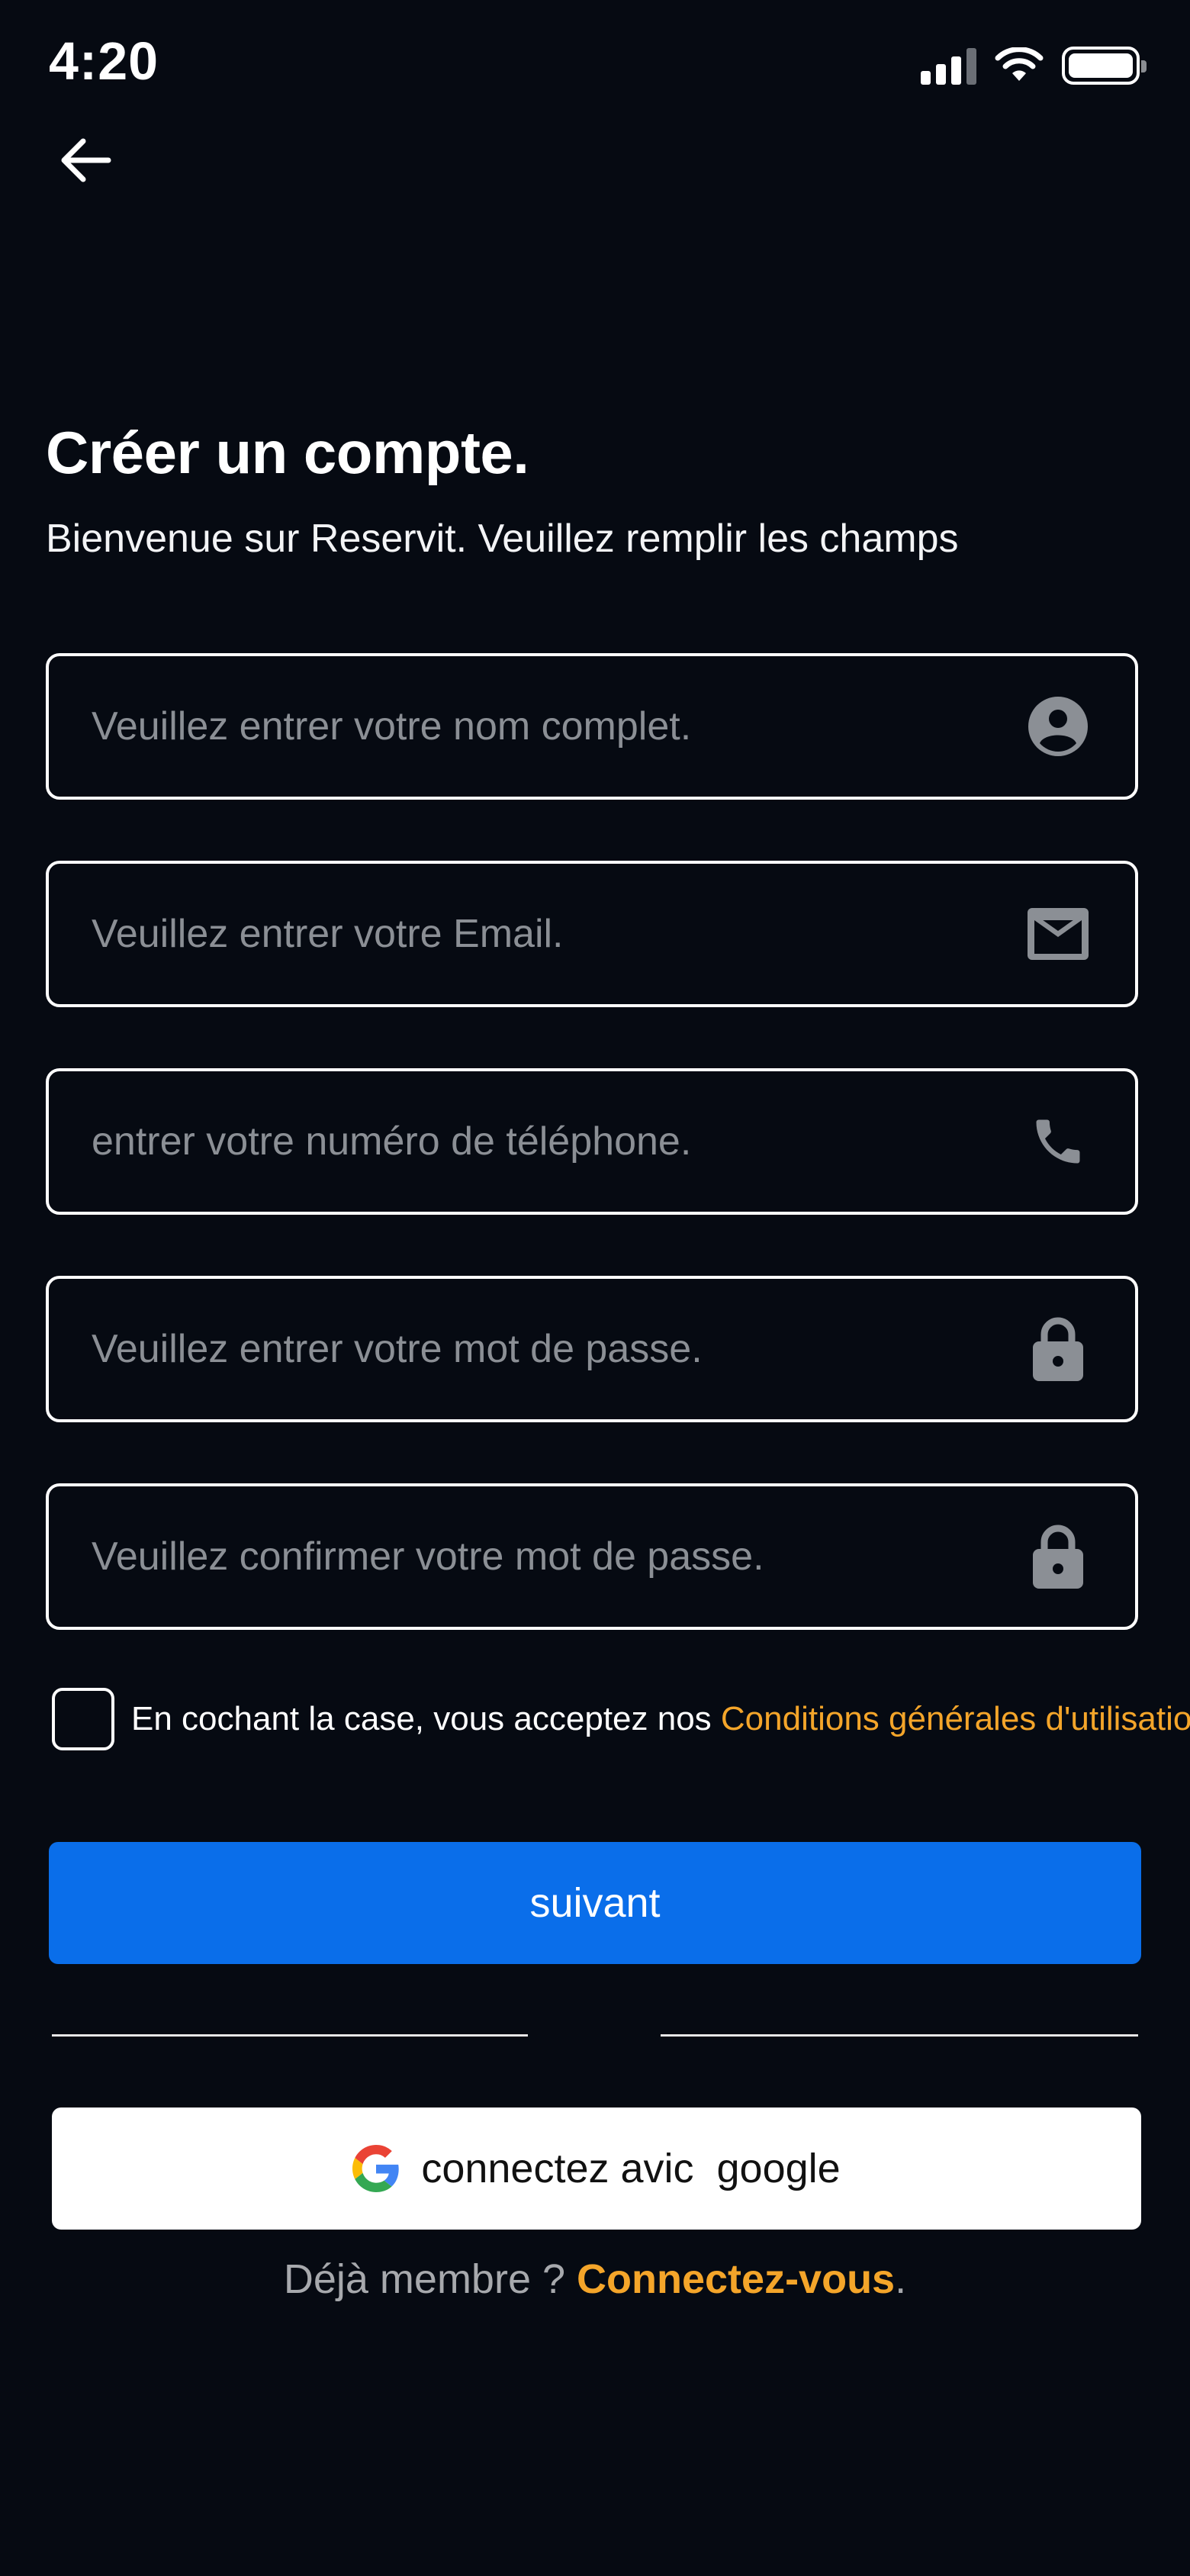 The height and width of the screenshot is (2576, 1190). What do you see at coordinates (1058, 1141) in the screenshot?
I see `phone-icon` at bounding box center [1058, 1141].